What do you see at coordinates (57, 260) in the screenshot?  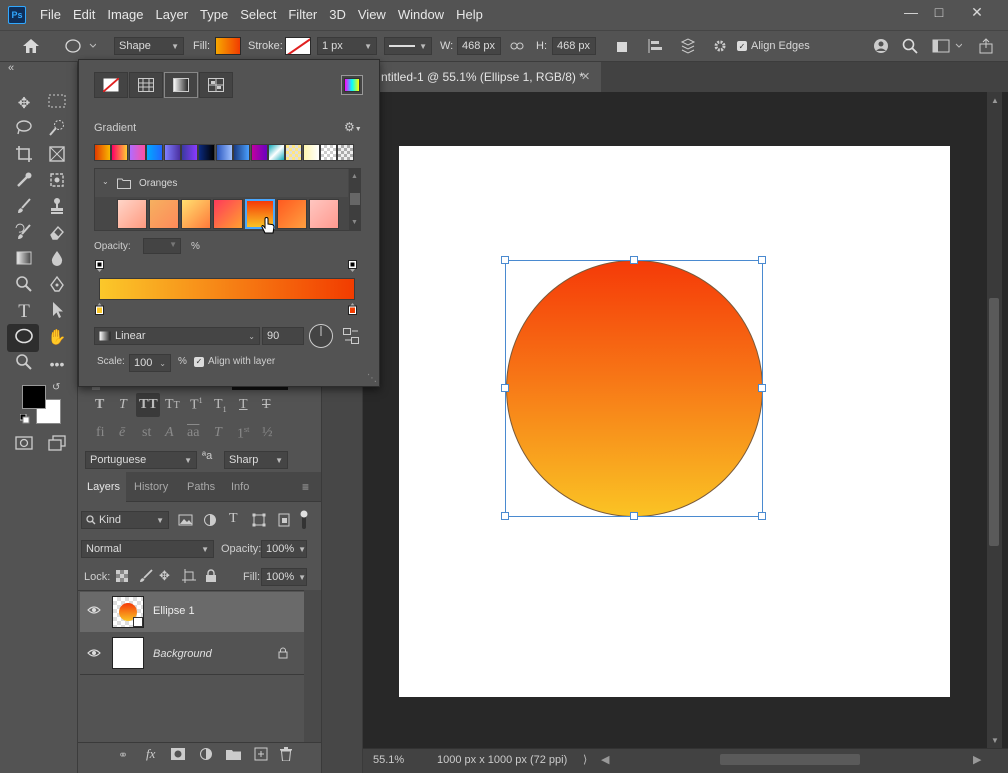 I see `blur-tool-icon` at bounding box center [57, 260].